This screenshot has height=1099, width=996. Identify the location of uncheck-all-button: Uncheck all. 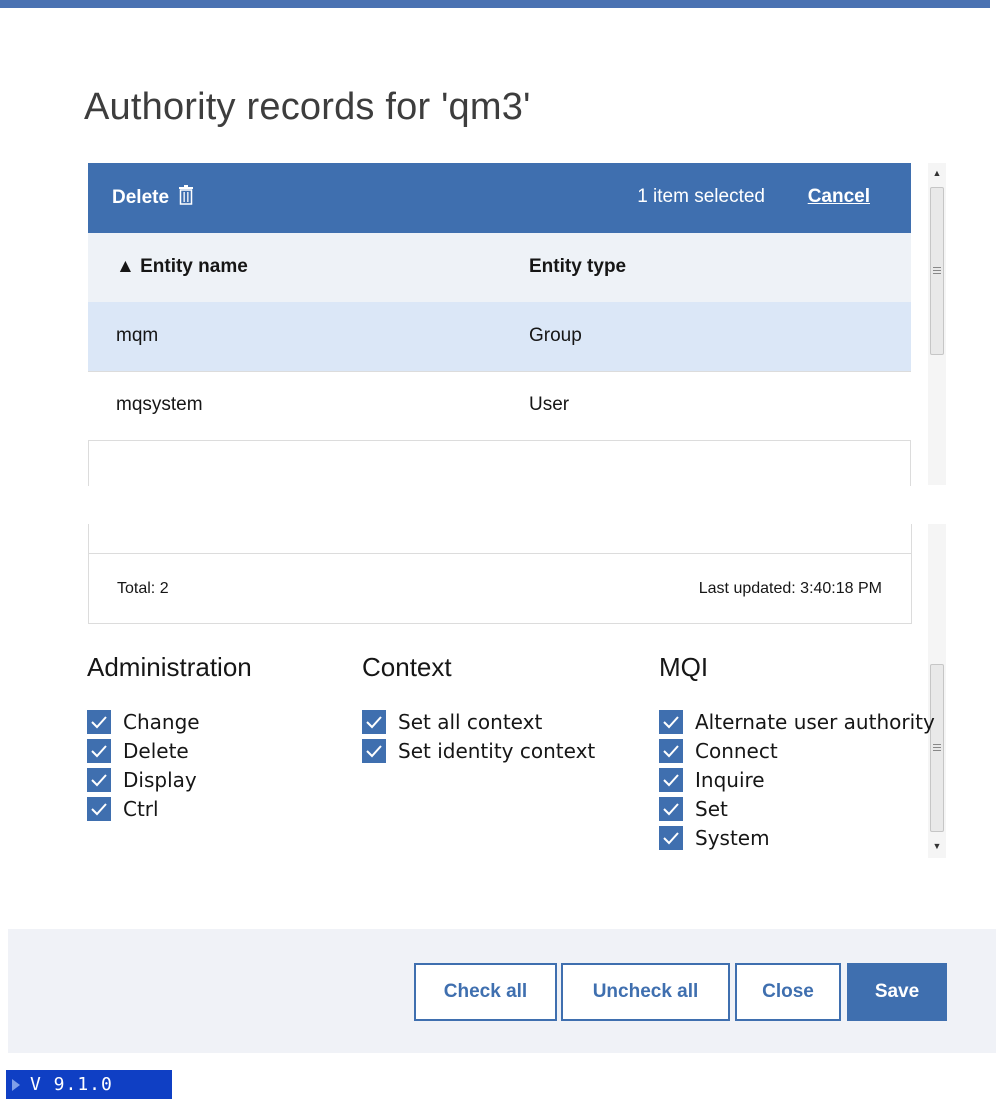
(645, 992).